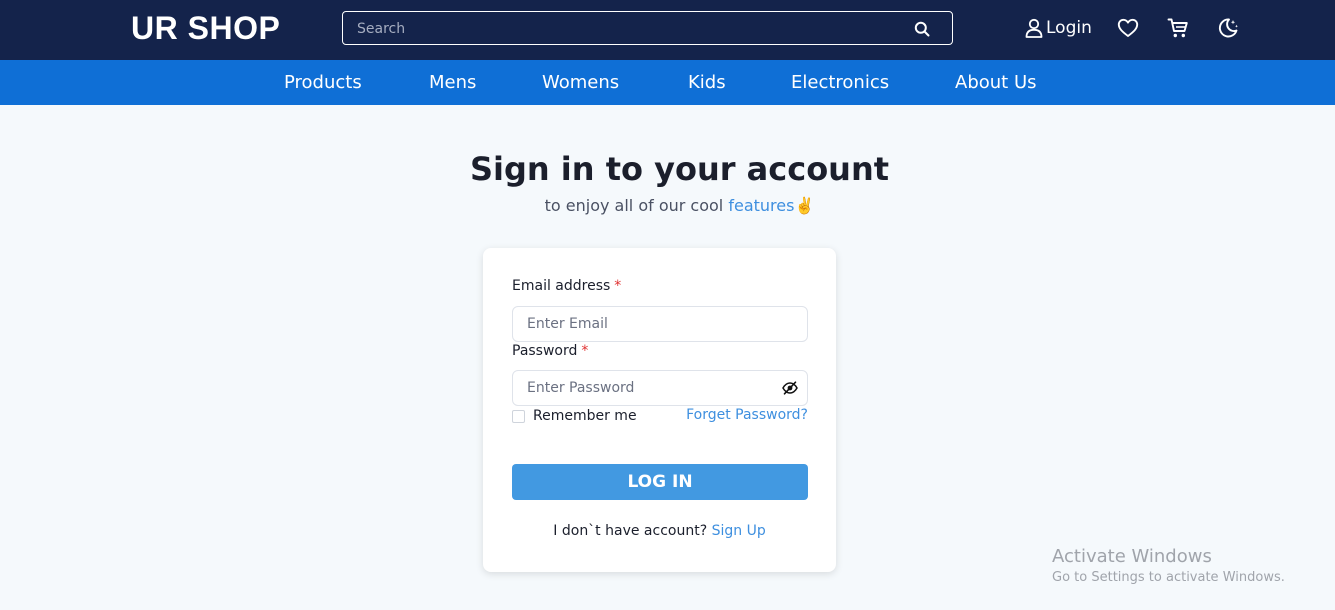  I want to click on eye-slash-icon, so click(790, 388).